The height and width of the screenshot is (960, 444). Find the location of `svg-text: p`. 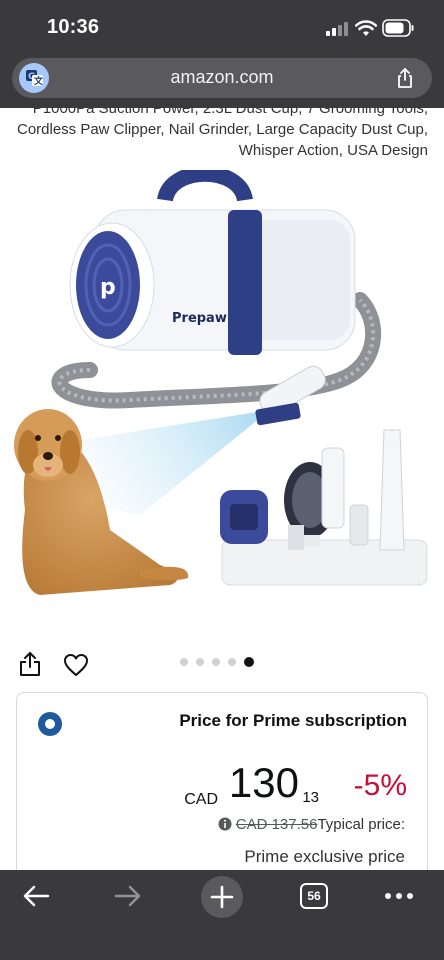

svg-text: p is located at coordinates (108, 287).